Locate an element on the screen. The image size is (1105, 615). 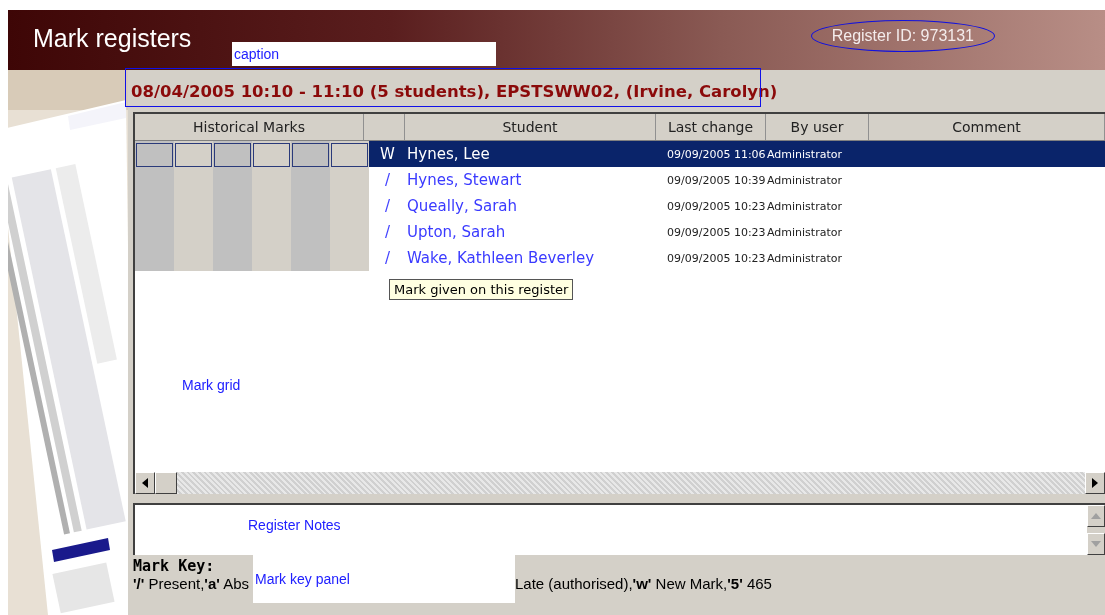
last-change: 09/09/2005 10:39 is located at coordinates (716, 180).